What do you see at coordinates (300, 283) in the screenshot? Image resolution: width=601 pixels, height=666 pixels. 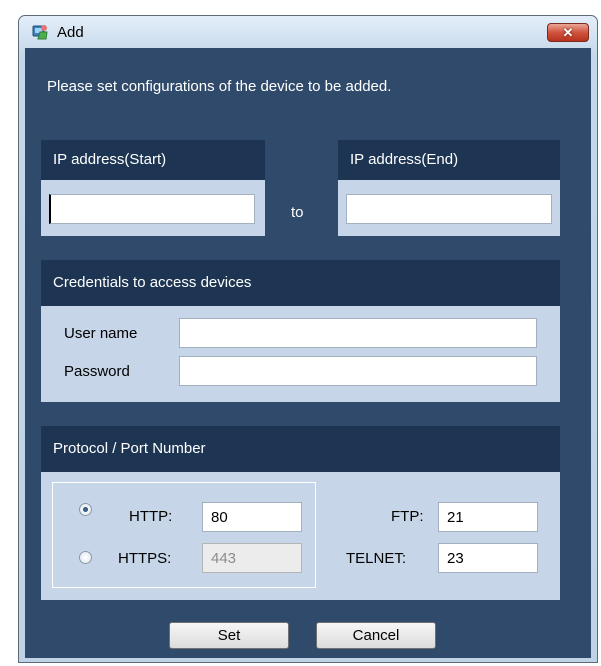 I see `credentials-header: Credentials to access devices` at bounding box center [300, 283].